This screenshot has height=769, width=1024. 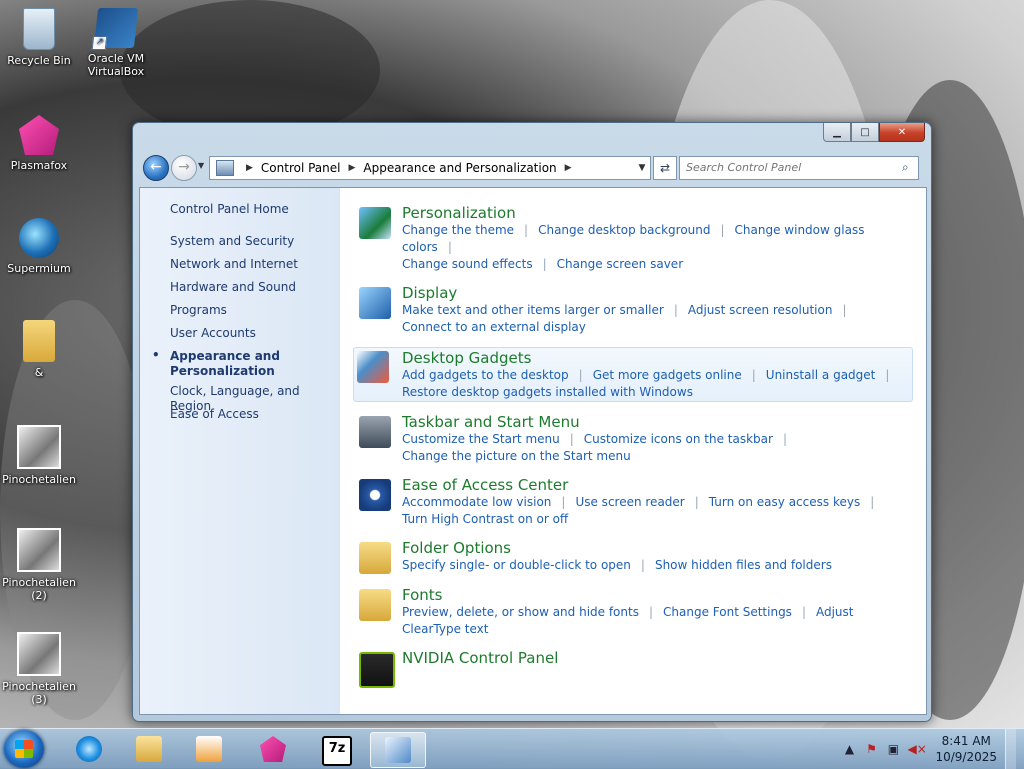 I want to click on nvidia-icon, so click(x=377, y=670).